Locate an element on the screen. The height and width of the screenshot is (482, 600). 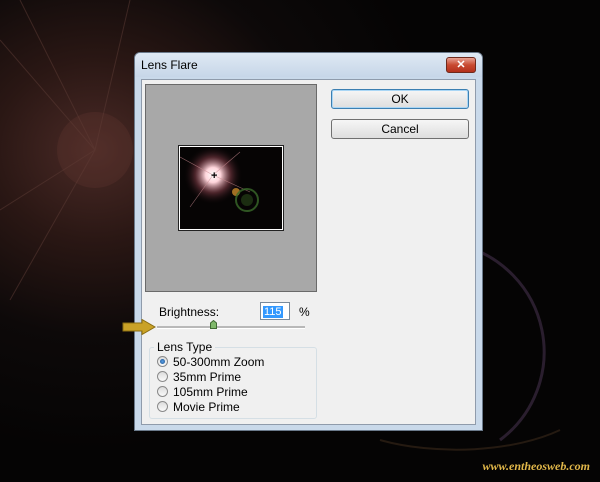
radio-label: 35mm Prime is located at coordinates (207, 376).